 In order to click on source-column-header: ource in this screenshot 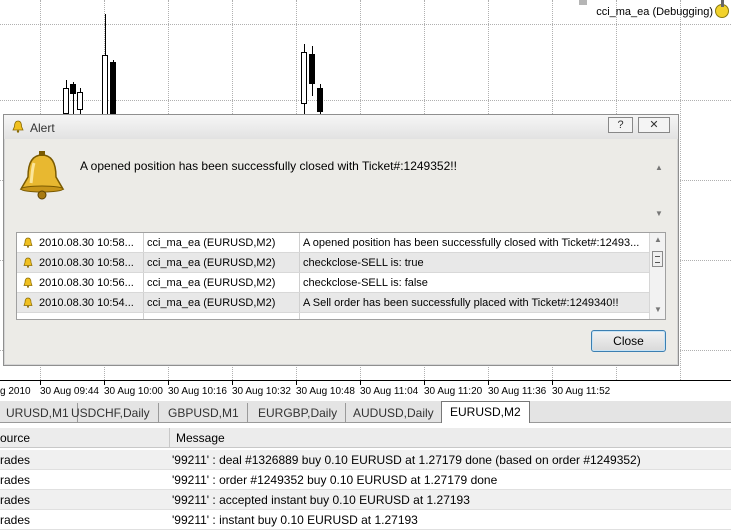, I will do `click(15, 438)`.